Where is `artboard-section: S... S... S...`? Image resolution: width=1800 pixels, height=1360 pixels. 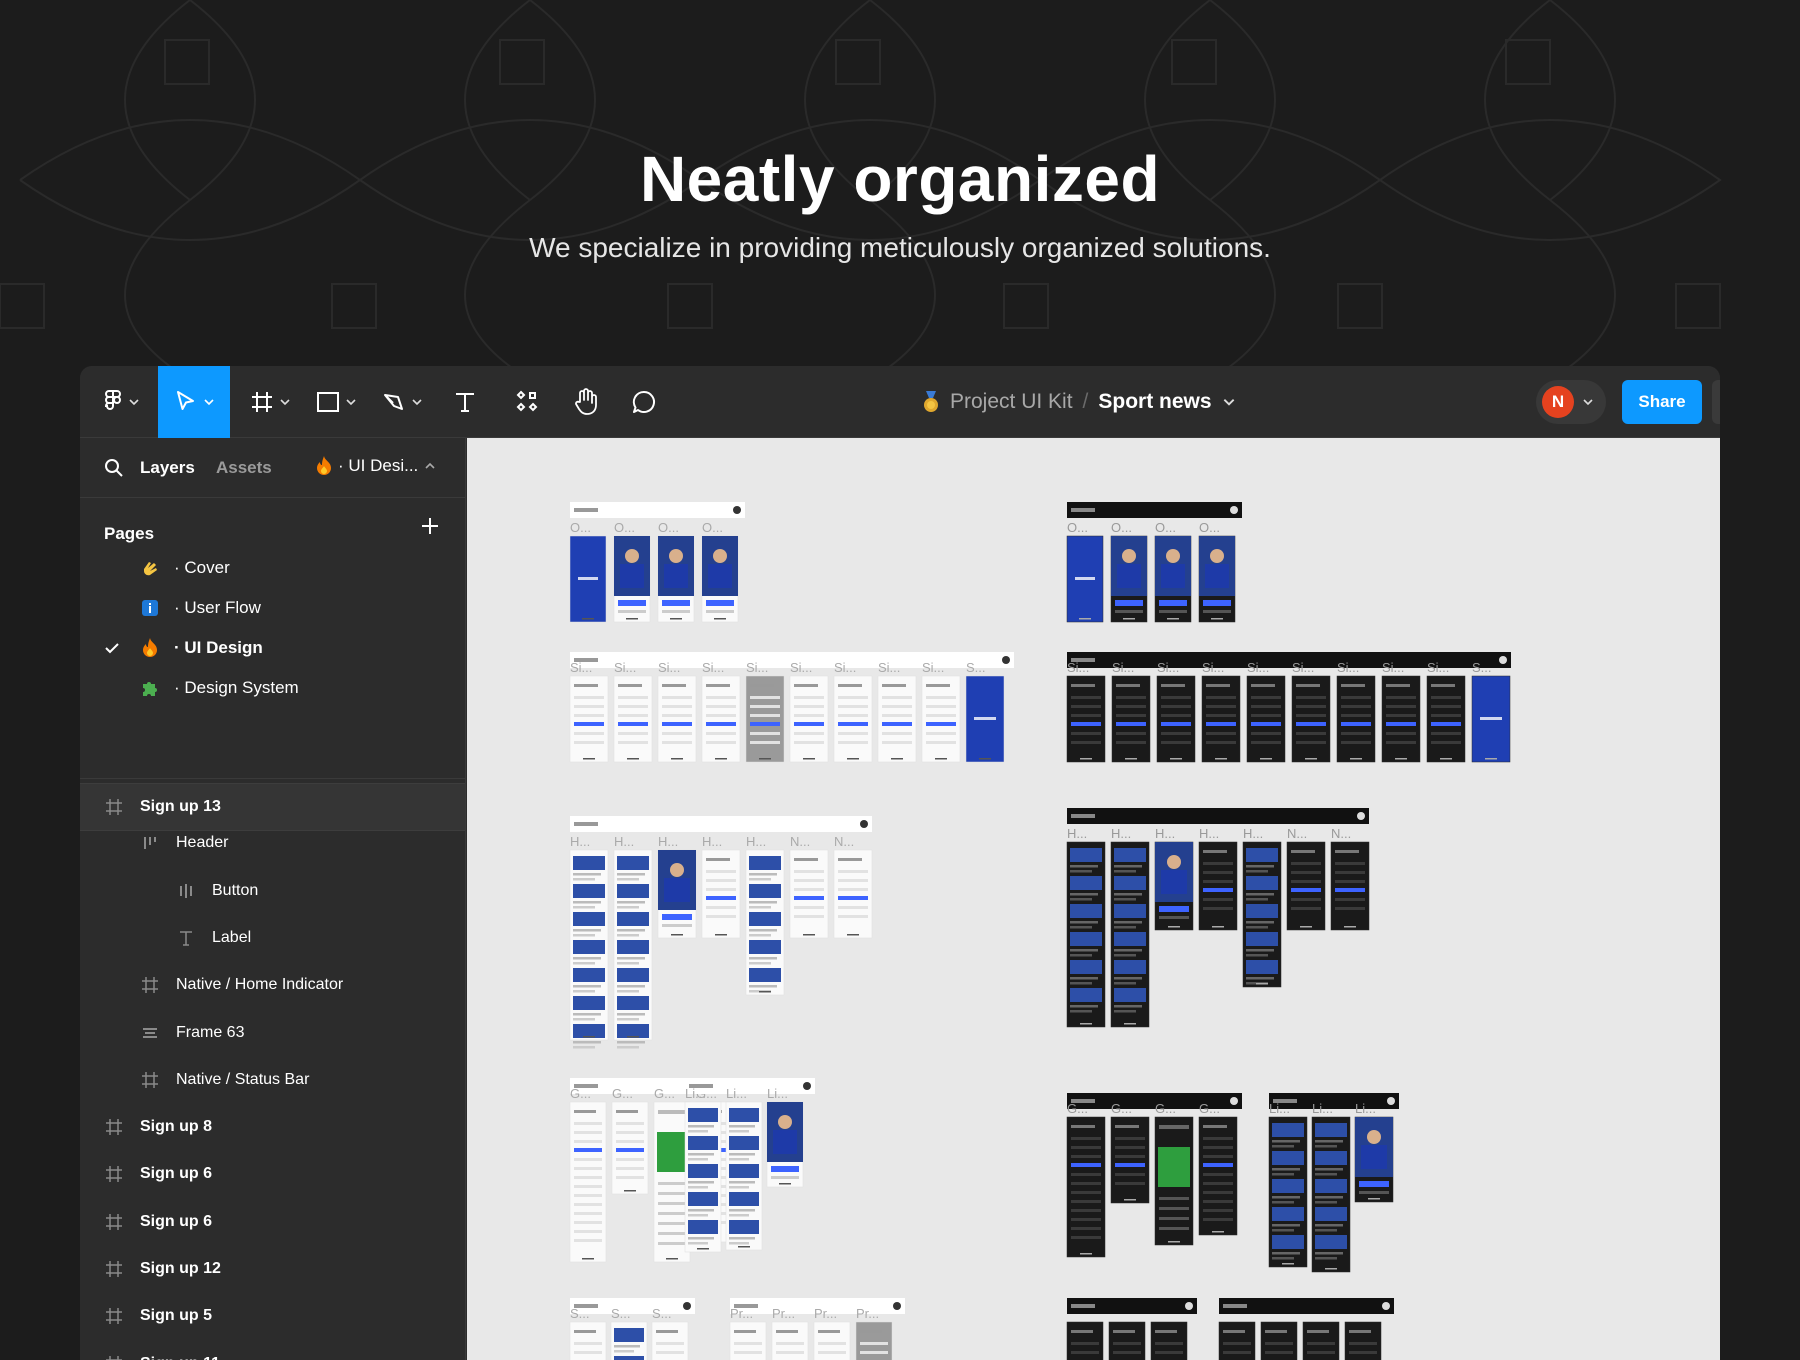
artboard-section: S... S... S... is located at coordinates (632, 1329).